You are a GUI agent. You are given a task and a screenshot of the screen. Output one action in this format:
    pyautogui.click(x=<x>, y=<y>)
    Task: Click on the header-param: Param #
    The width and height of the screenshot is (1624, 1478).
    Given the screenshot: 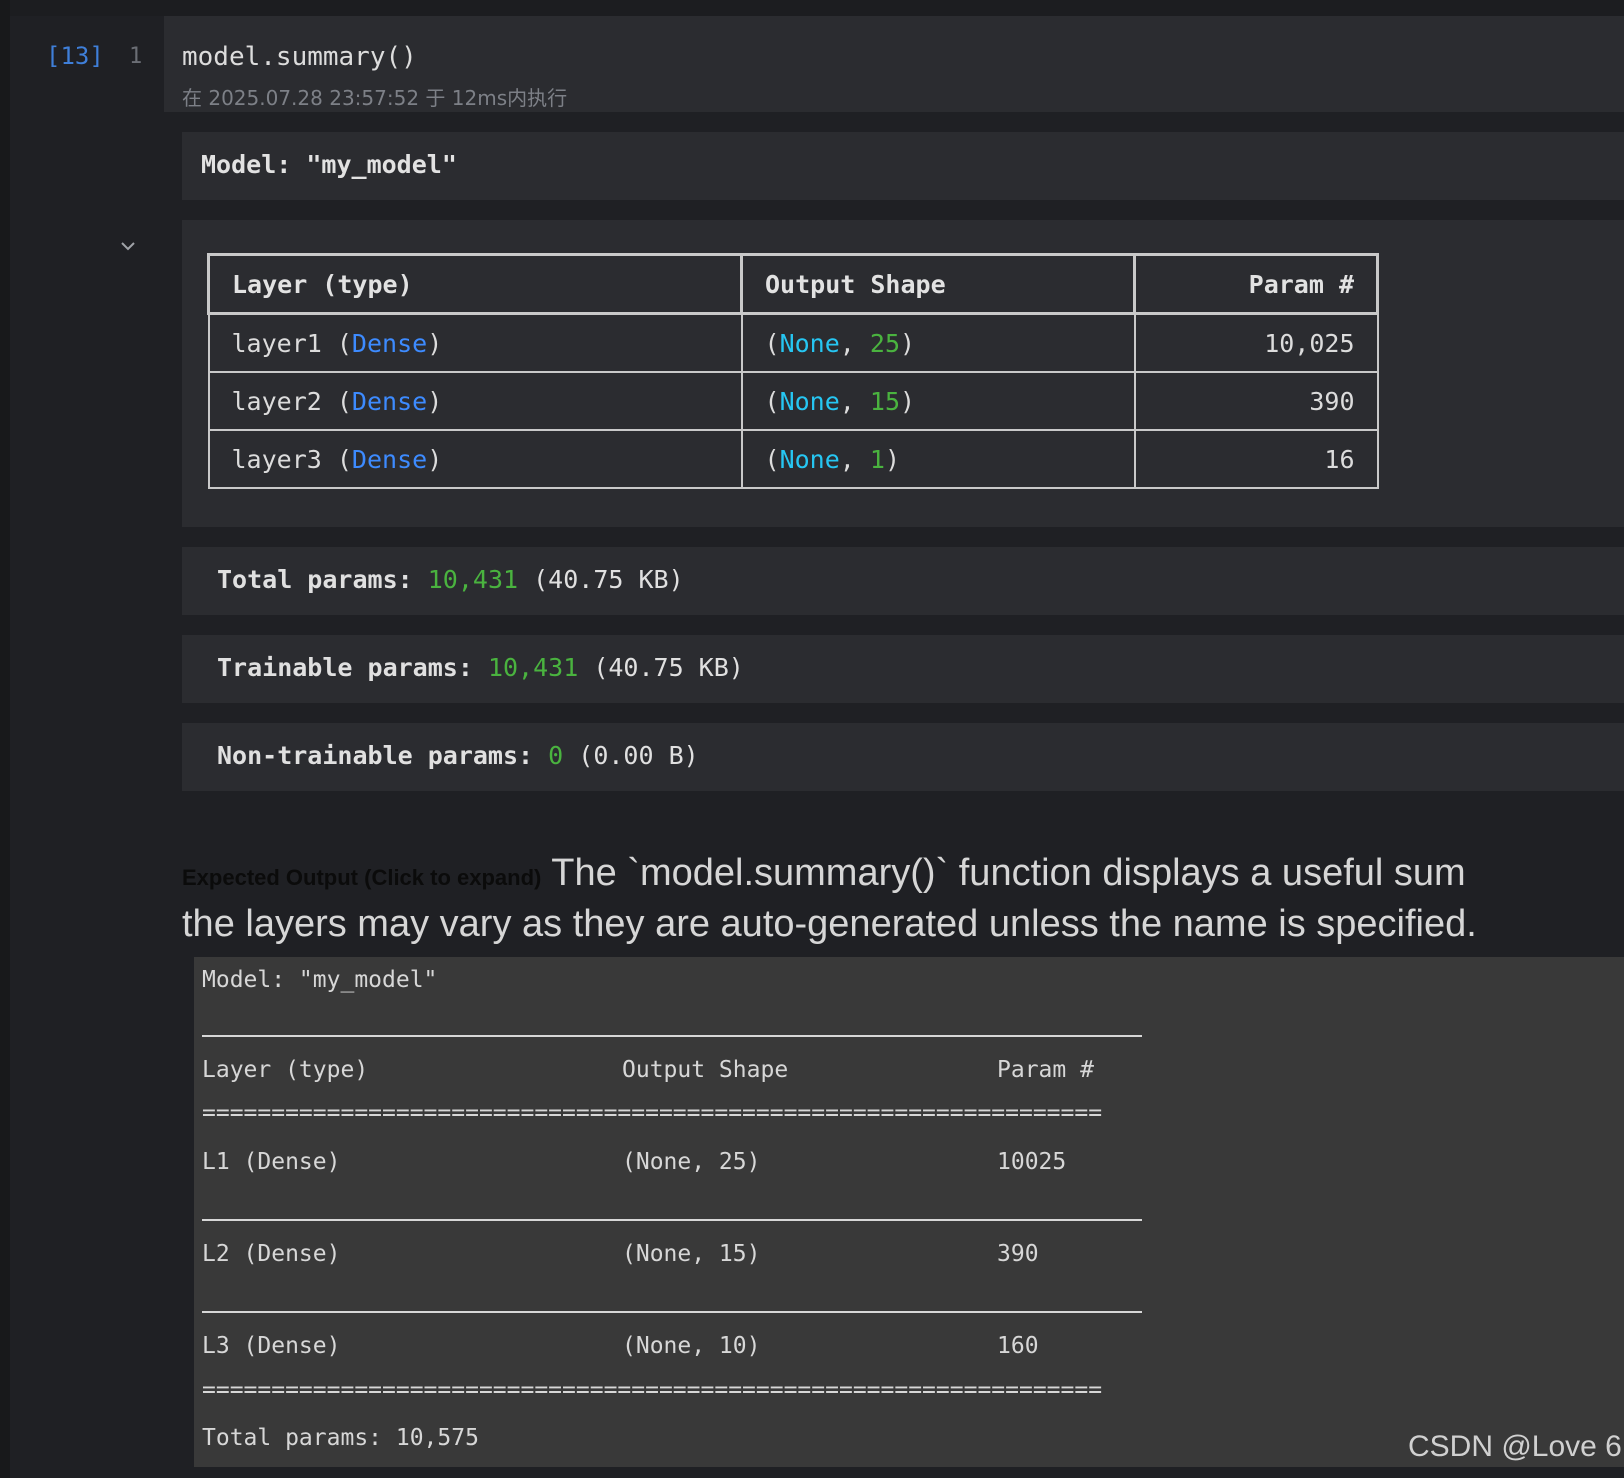 What is the action you would take?
    pyautogui.click(x=1256, y=284)
    